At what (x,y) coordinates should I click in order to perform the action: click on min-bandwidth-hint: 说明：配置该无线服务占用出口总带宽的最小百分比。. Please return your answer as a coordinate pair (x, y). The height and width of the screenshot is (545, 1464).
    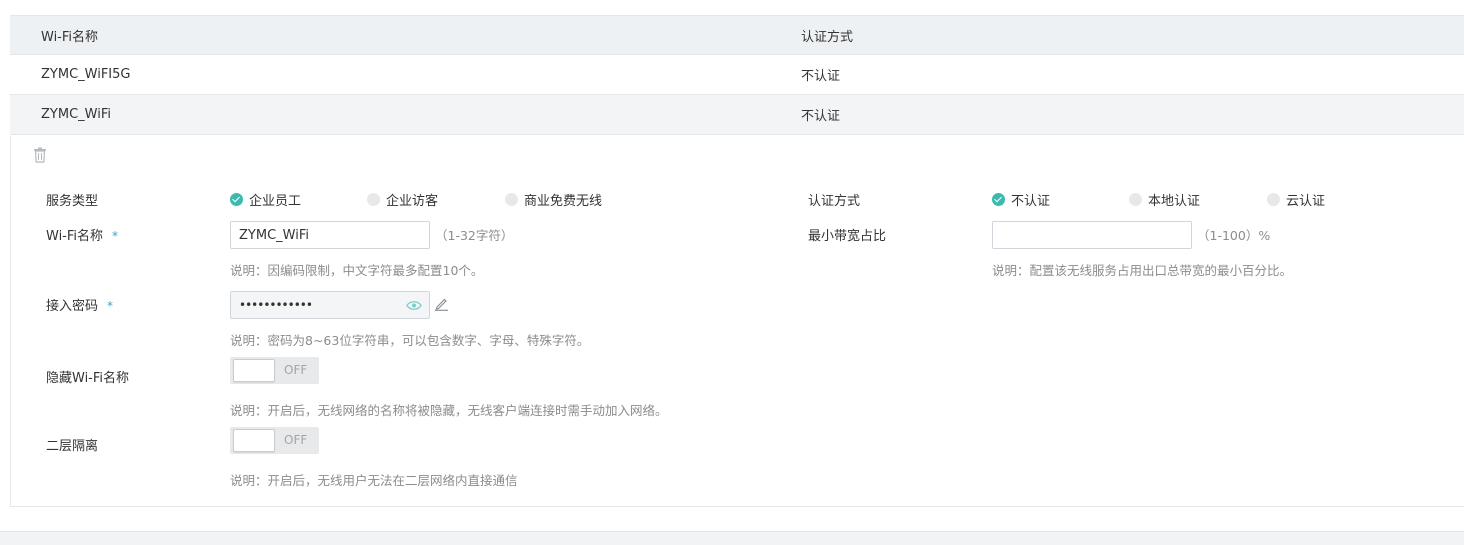
    Looking at the image, I should click on (1142, 270).